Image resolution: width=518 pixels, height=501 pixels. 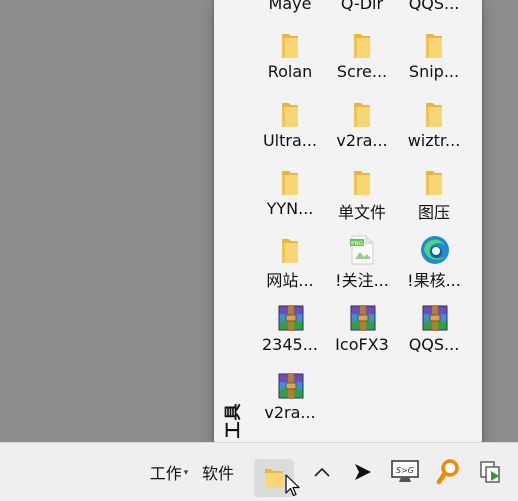 What do you see at coordinates (357, 244) in the screenshot?
I see `svg-text: PNG` at bounding box center [357, 244].